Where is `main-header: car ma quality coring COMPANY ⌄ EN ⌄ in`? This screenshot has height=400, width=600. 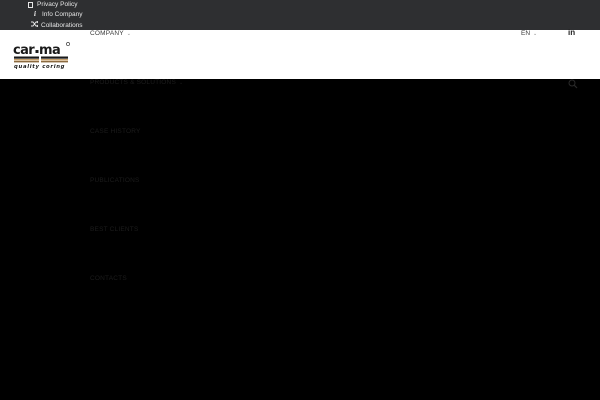
main-header: car ma quality coring COMPANY ⌄ EN ⌄ in is located at coordinates (300, 53).